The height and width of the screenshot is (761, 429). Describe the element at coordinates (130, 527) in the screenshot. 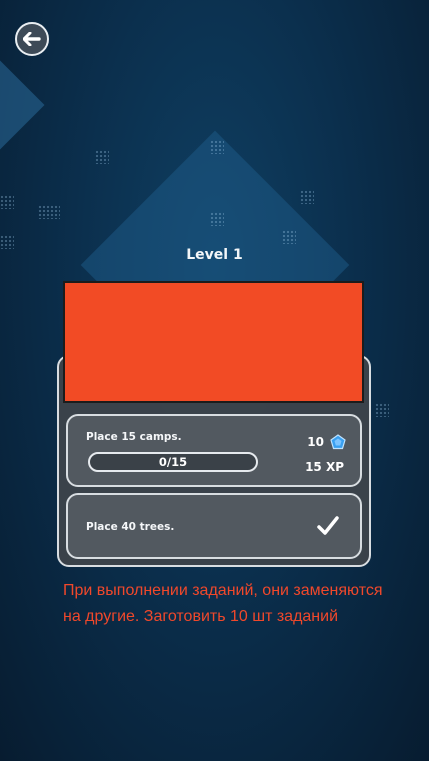

I see `task-label: Place 40 trees.` at that location.